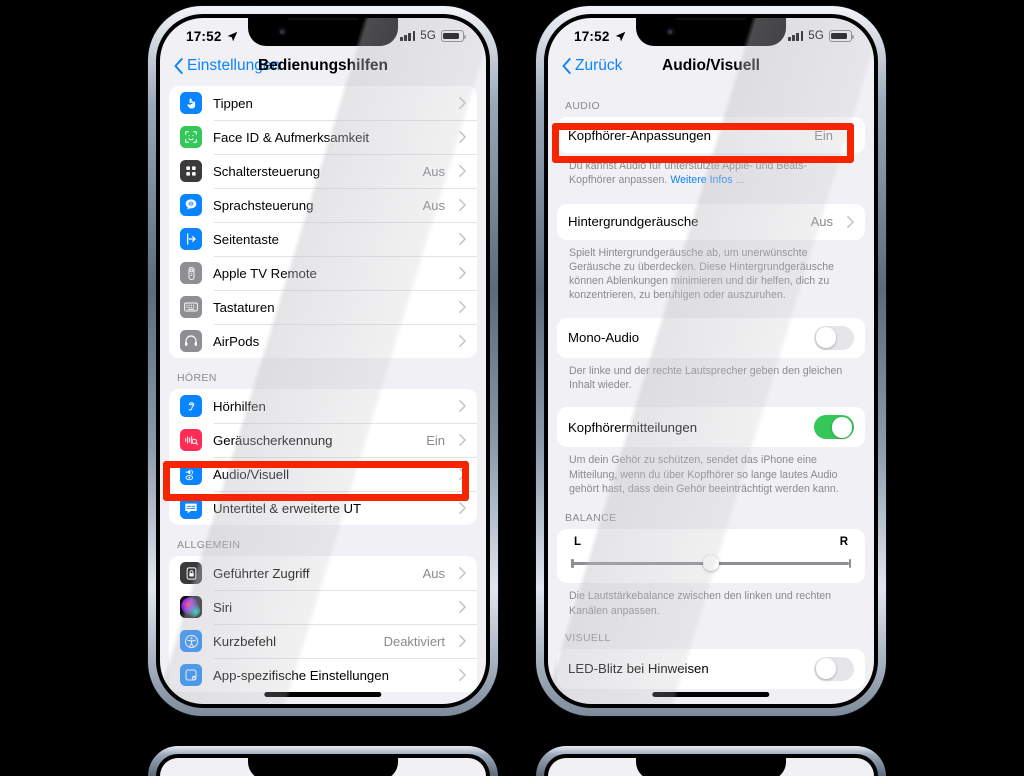 This screenshot has width=1024, height=776. I want to click on settings-row-geraeuscherkennung: Geräuscherkennung Ein, so click(323, 440).